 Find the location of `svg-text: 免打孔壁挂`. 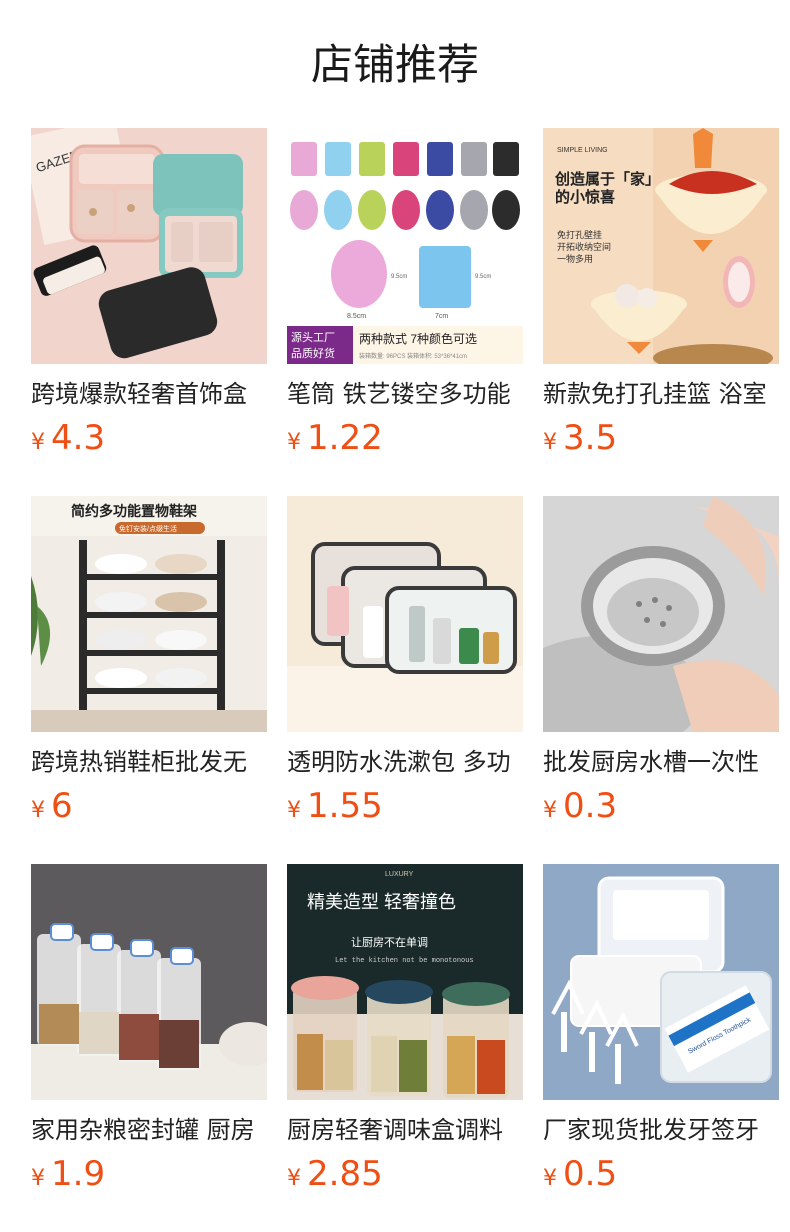

svg-text: 免打孔壁挂 is located at coordinates (579, 234).